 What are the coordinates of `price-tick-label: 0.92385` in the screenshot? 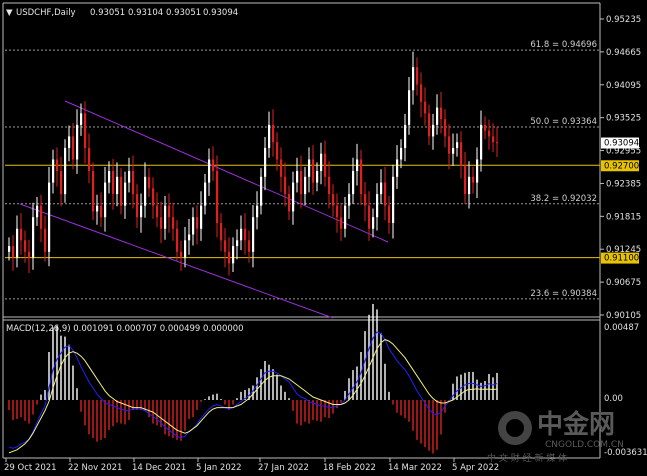 It's located at (623, 184).